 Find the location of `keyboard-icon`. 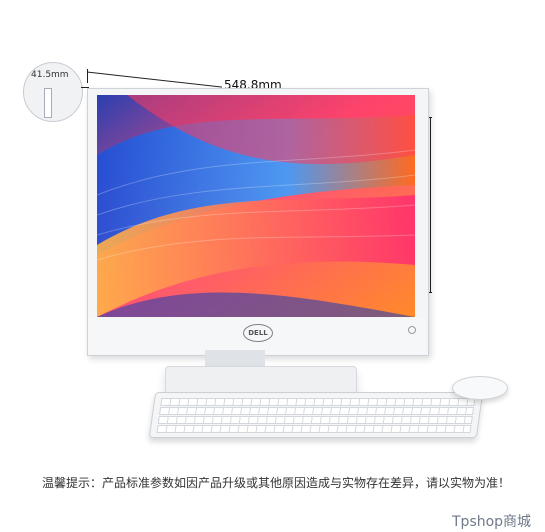

keyboard-icon is located at coordinates (316, 415).